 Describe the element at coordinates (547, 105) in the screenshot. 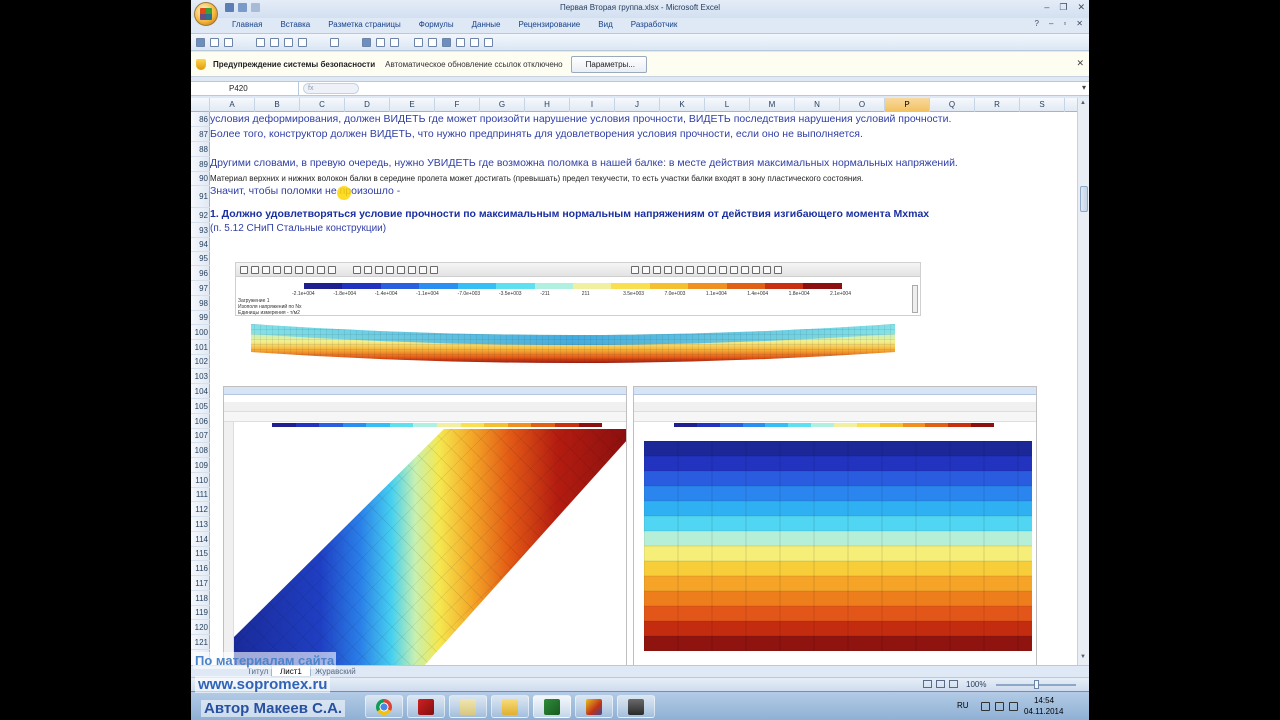

I see `column-header-h: H` at that location.